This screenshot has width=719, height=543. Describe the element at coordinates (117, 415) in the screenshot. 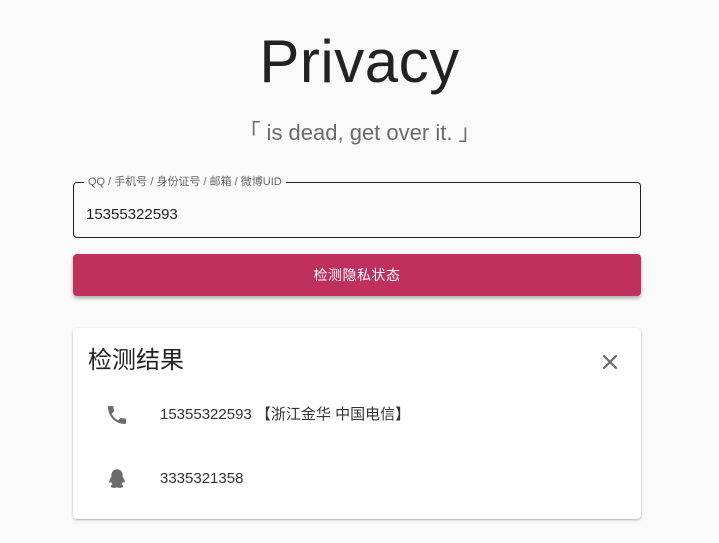

I see `phone-icon` at that location.